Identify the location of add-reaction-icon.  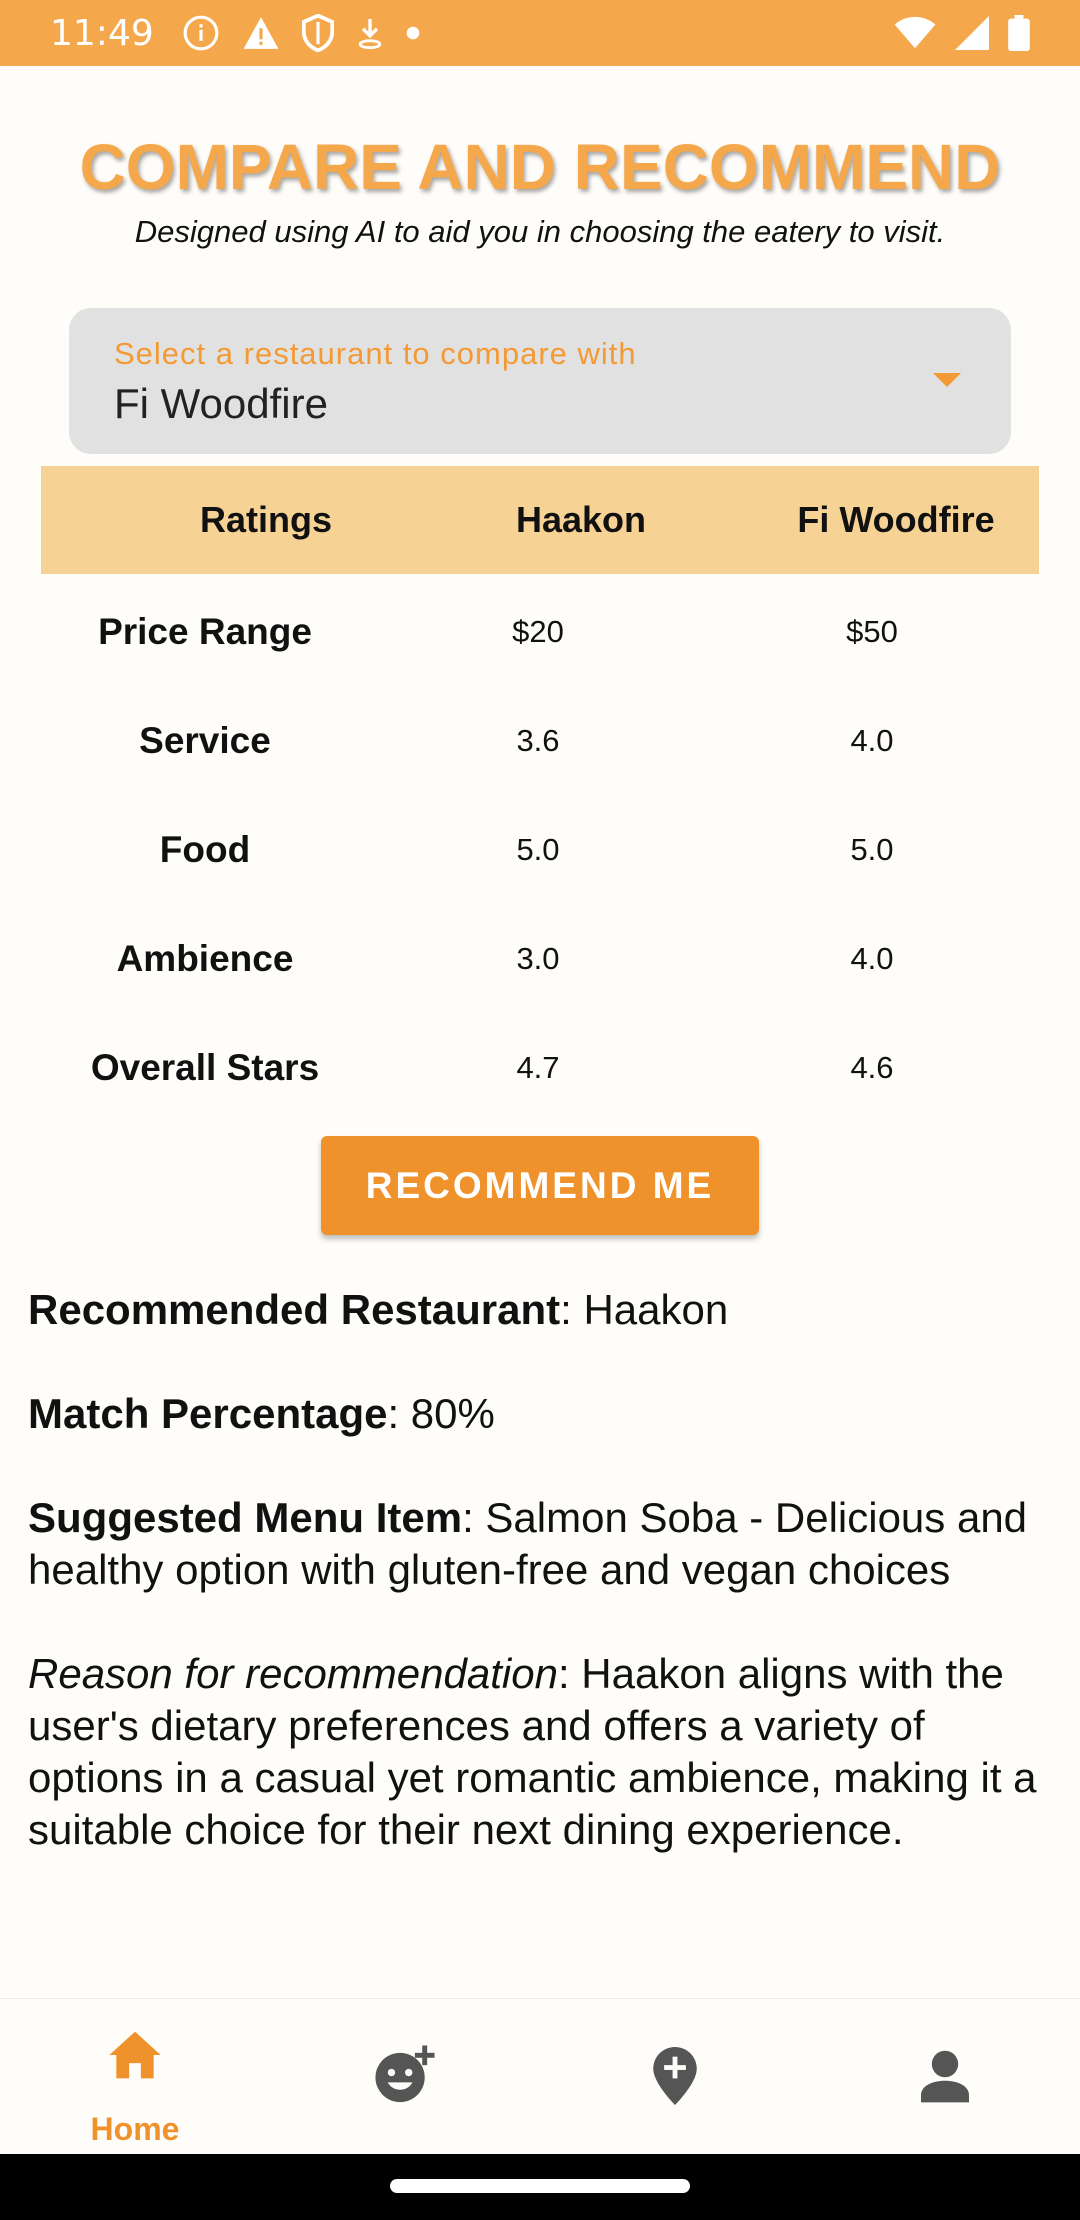
(405, 2077).